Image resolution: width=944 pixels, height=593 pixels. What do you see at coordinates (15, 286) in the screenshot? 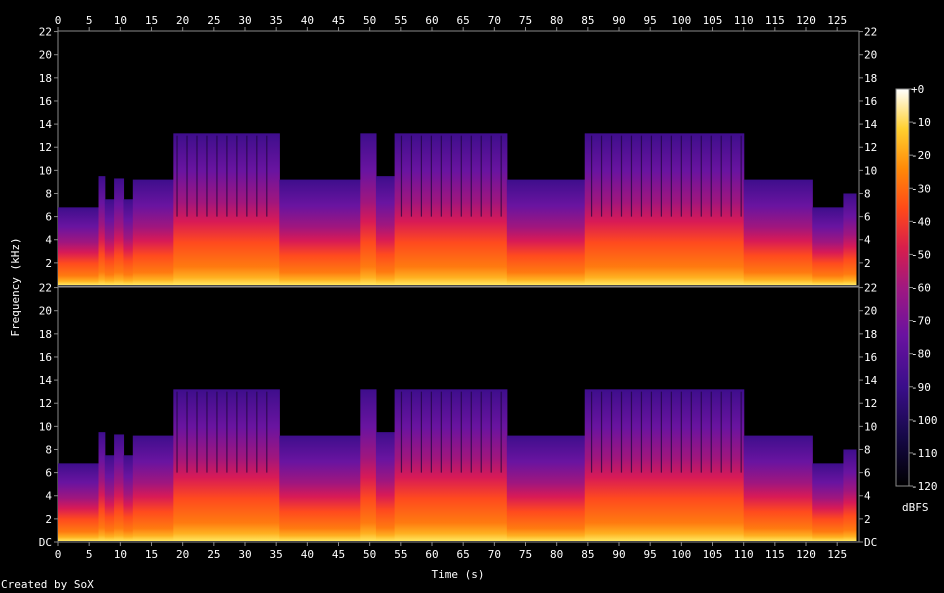
I see `y-axis-label: Frequency (kHz)` at bounding box center [15, 286].